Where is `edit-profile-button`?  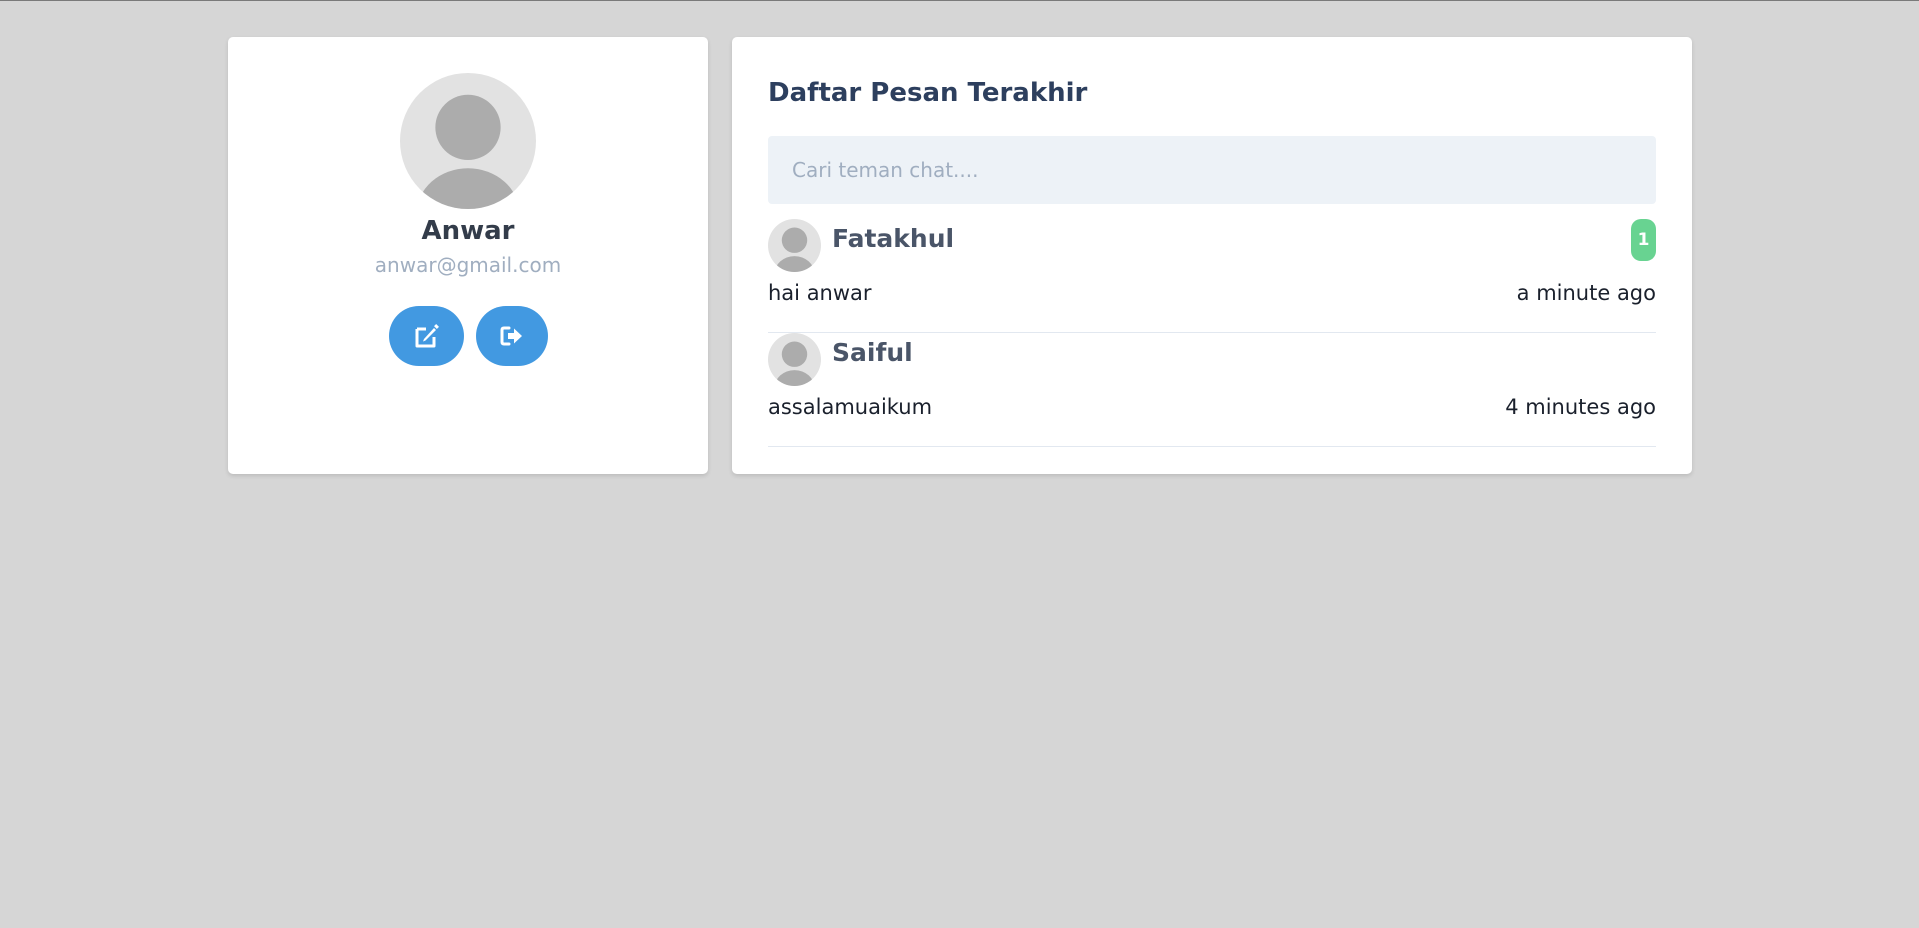
edit-profile-button is located at coordinates (426, 336).